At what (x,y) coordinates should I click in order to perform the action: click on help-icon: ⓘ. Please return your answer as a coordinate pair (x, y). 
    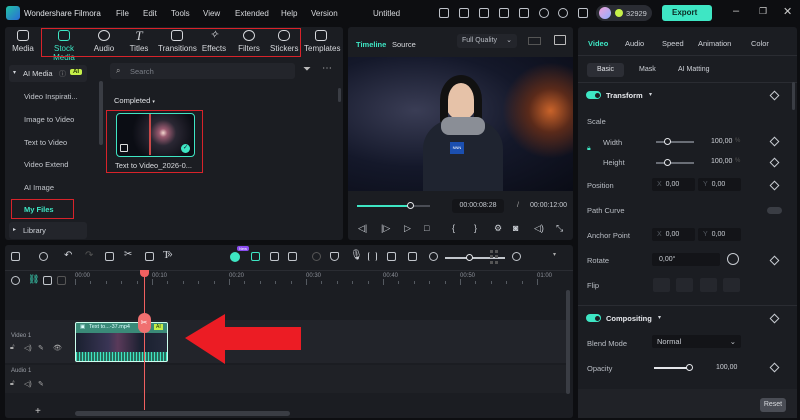
    Looking at the image, I should click on (62, 74).